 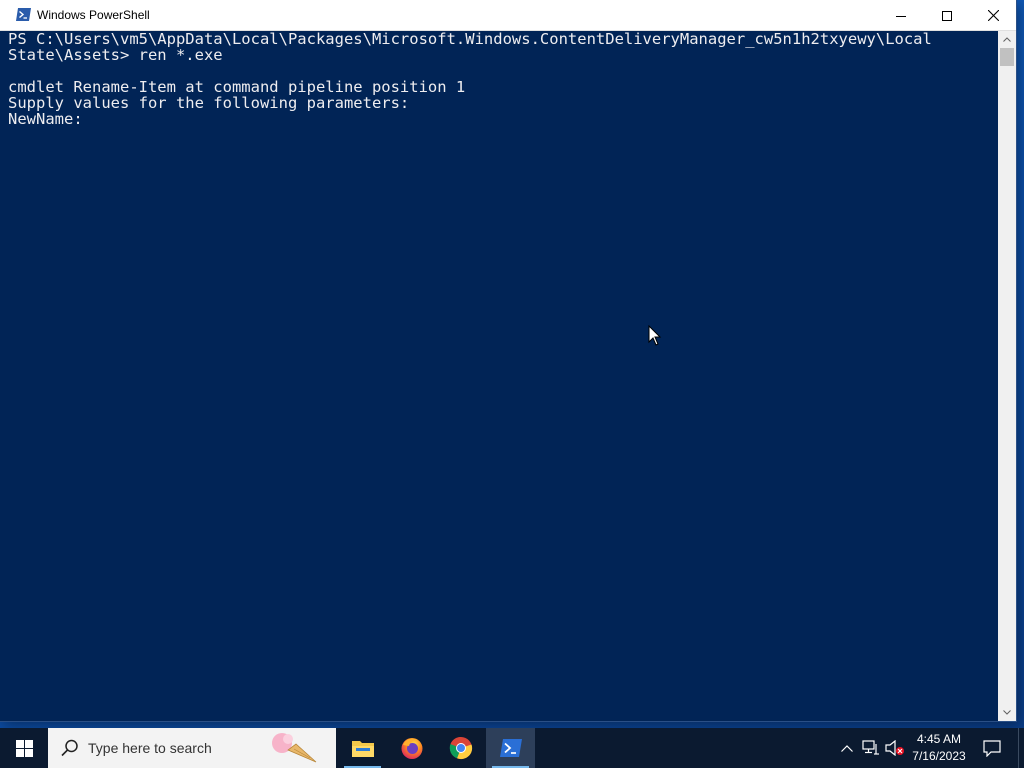 I want to click on close-button, so click(x=993, y=15).